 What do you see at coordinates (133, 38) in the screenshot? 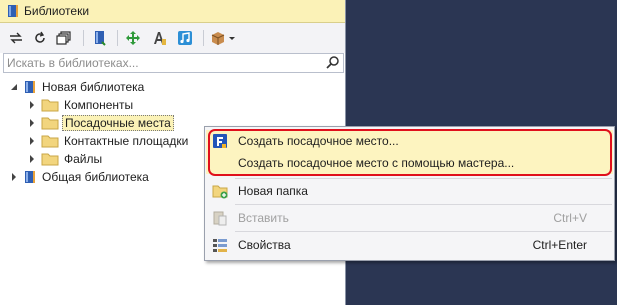
I see `move-icon` at bounding box center [133, 38].